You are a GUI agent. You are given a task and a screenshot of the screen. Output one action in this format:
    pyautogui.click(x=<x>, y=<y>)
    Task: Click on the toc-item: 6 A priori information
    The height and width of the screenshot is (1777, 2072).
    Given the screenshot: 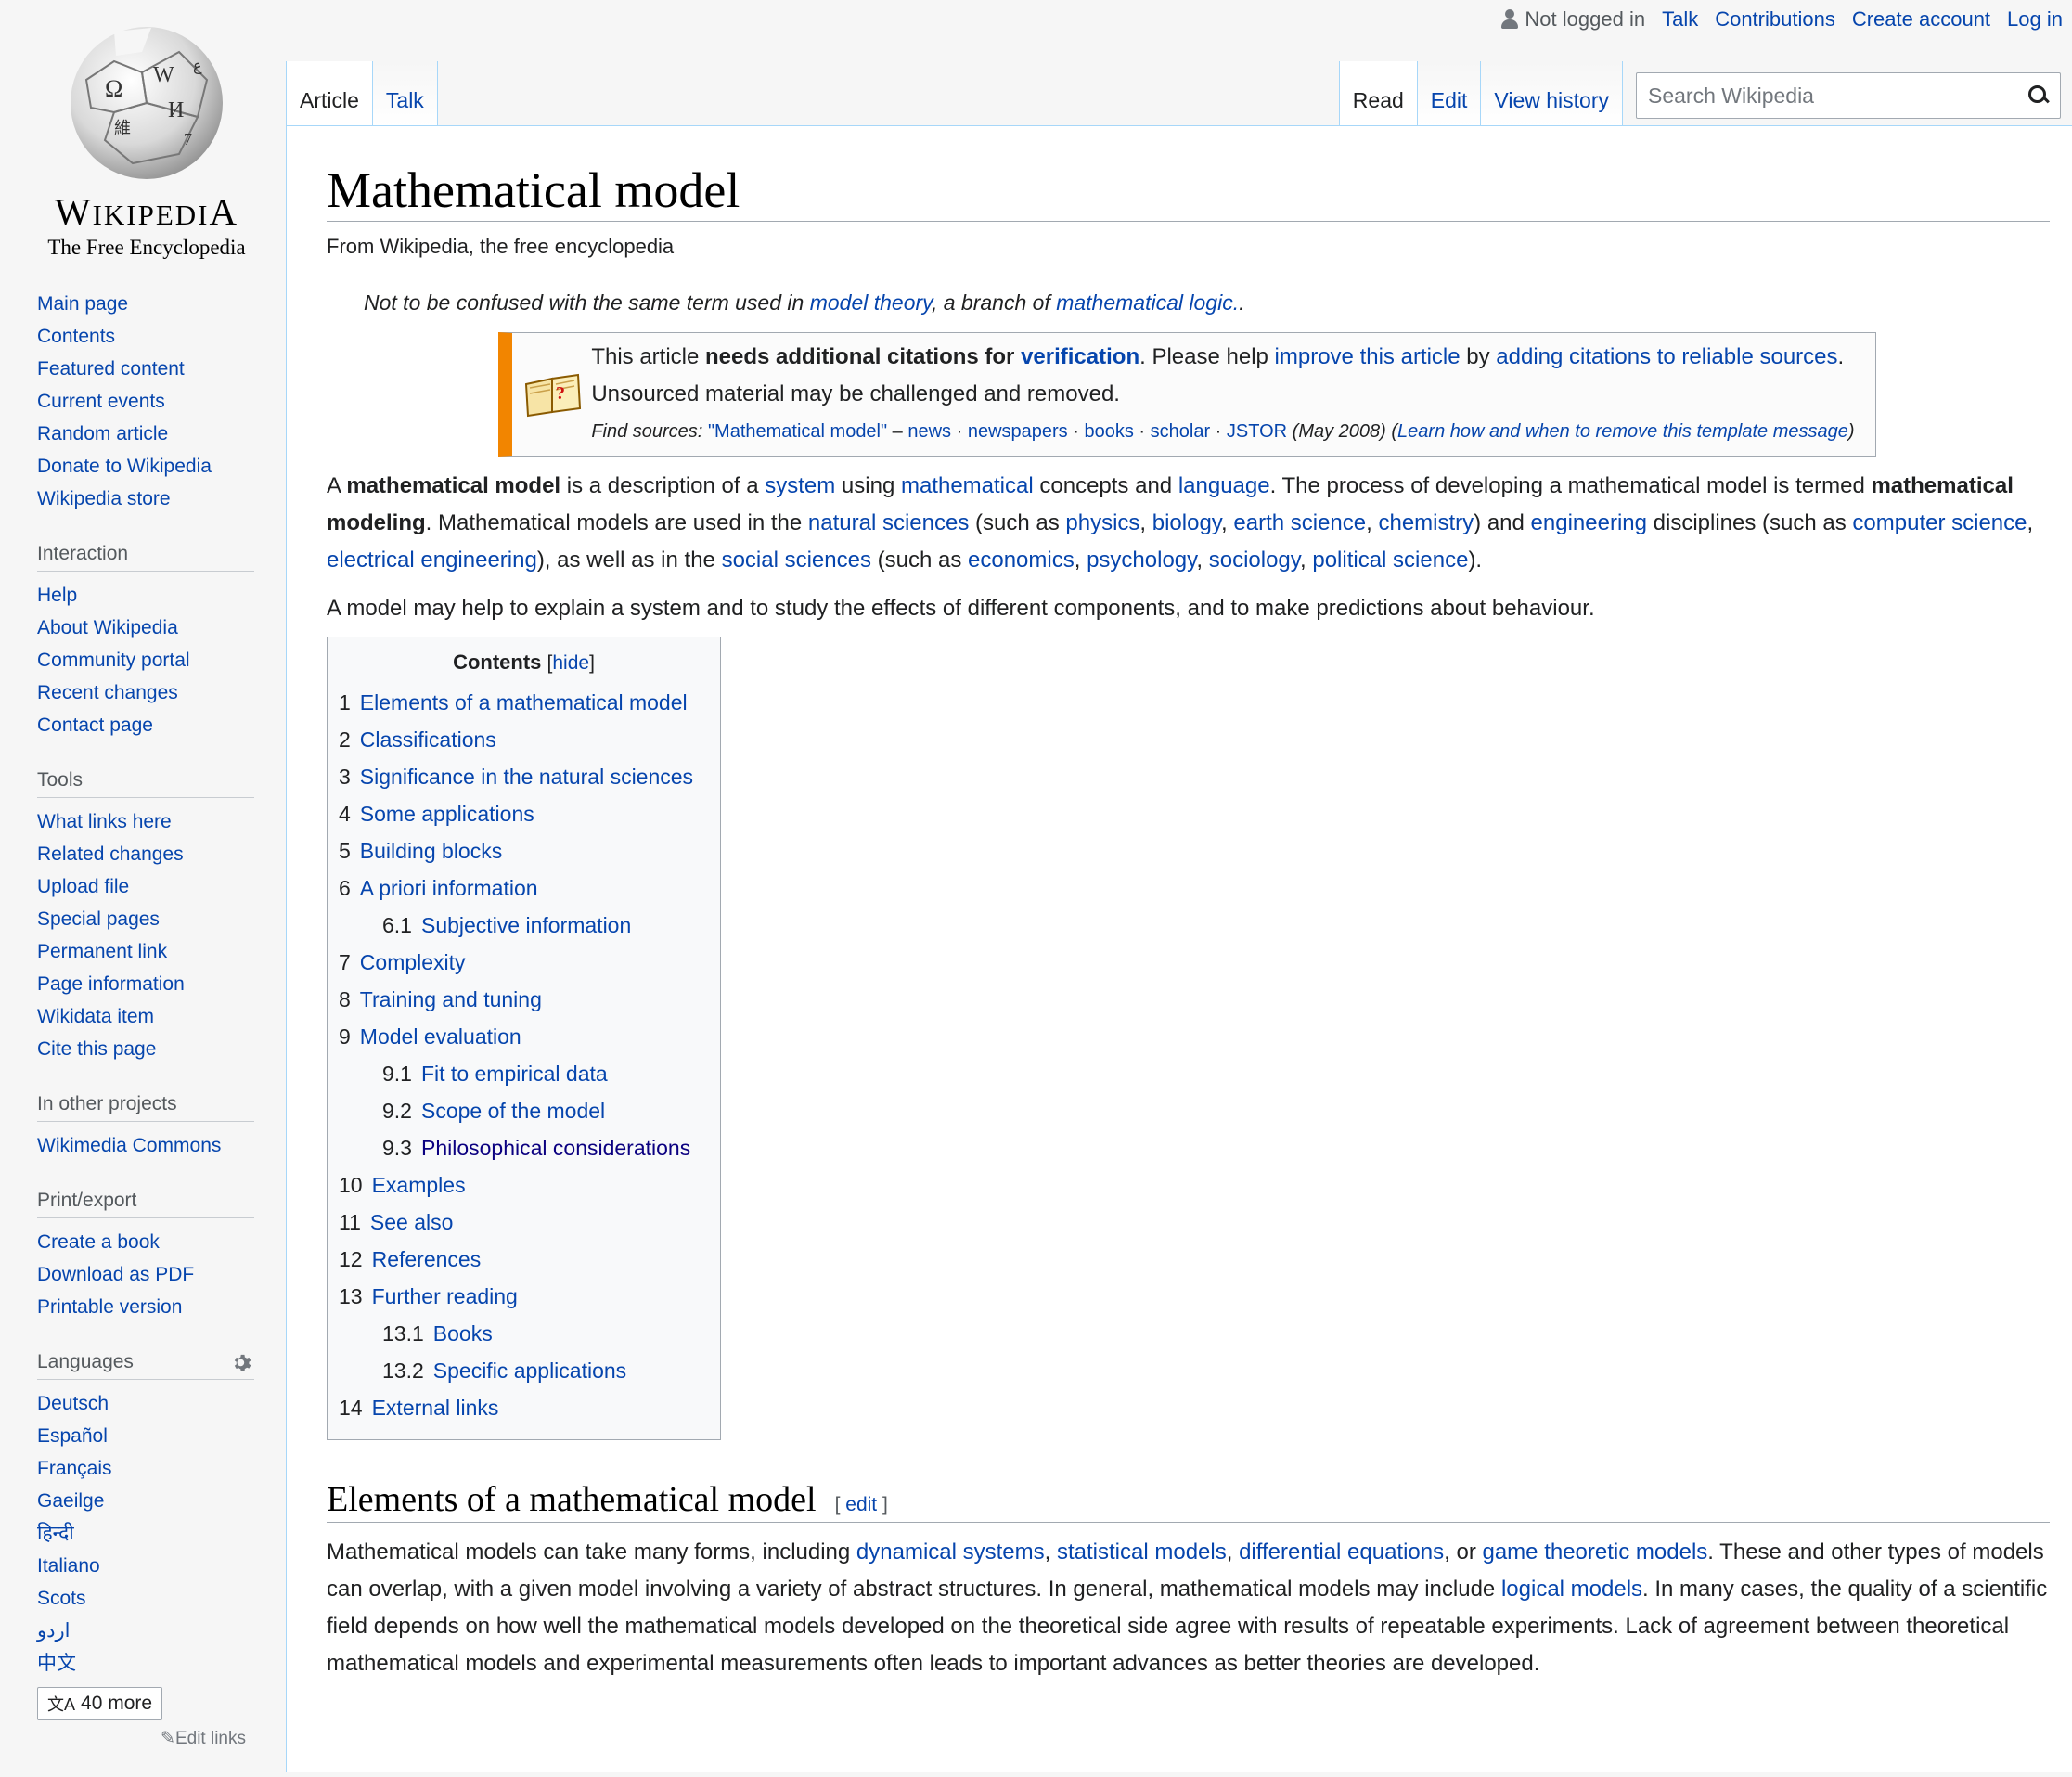 What is the action you would take?
    pyautogui.click(x=524, y=888)
    